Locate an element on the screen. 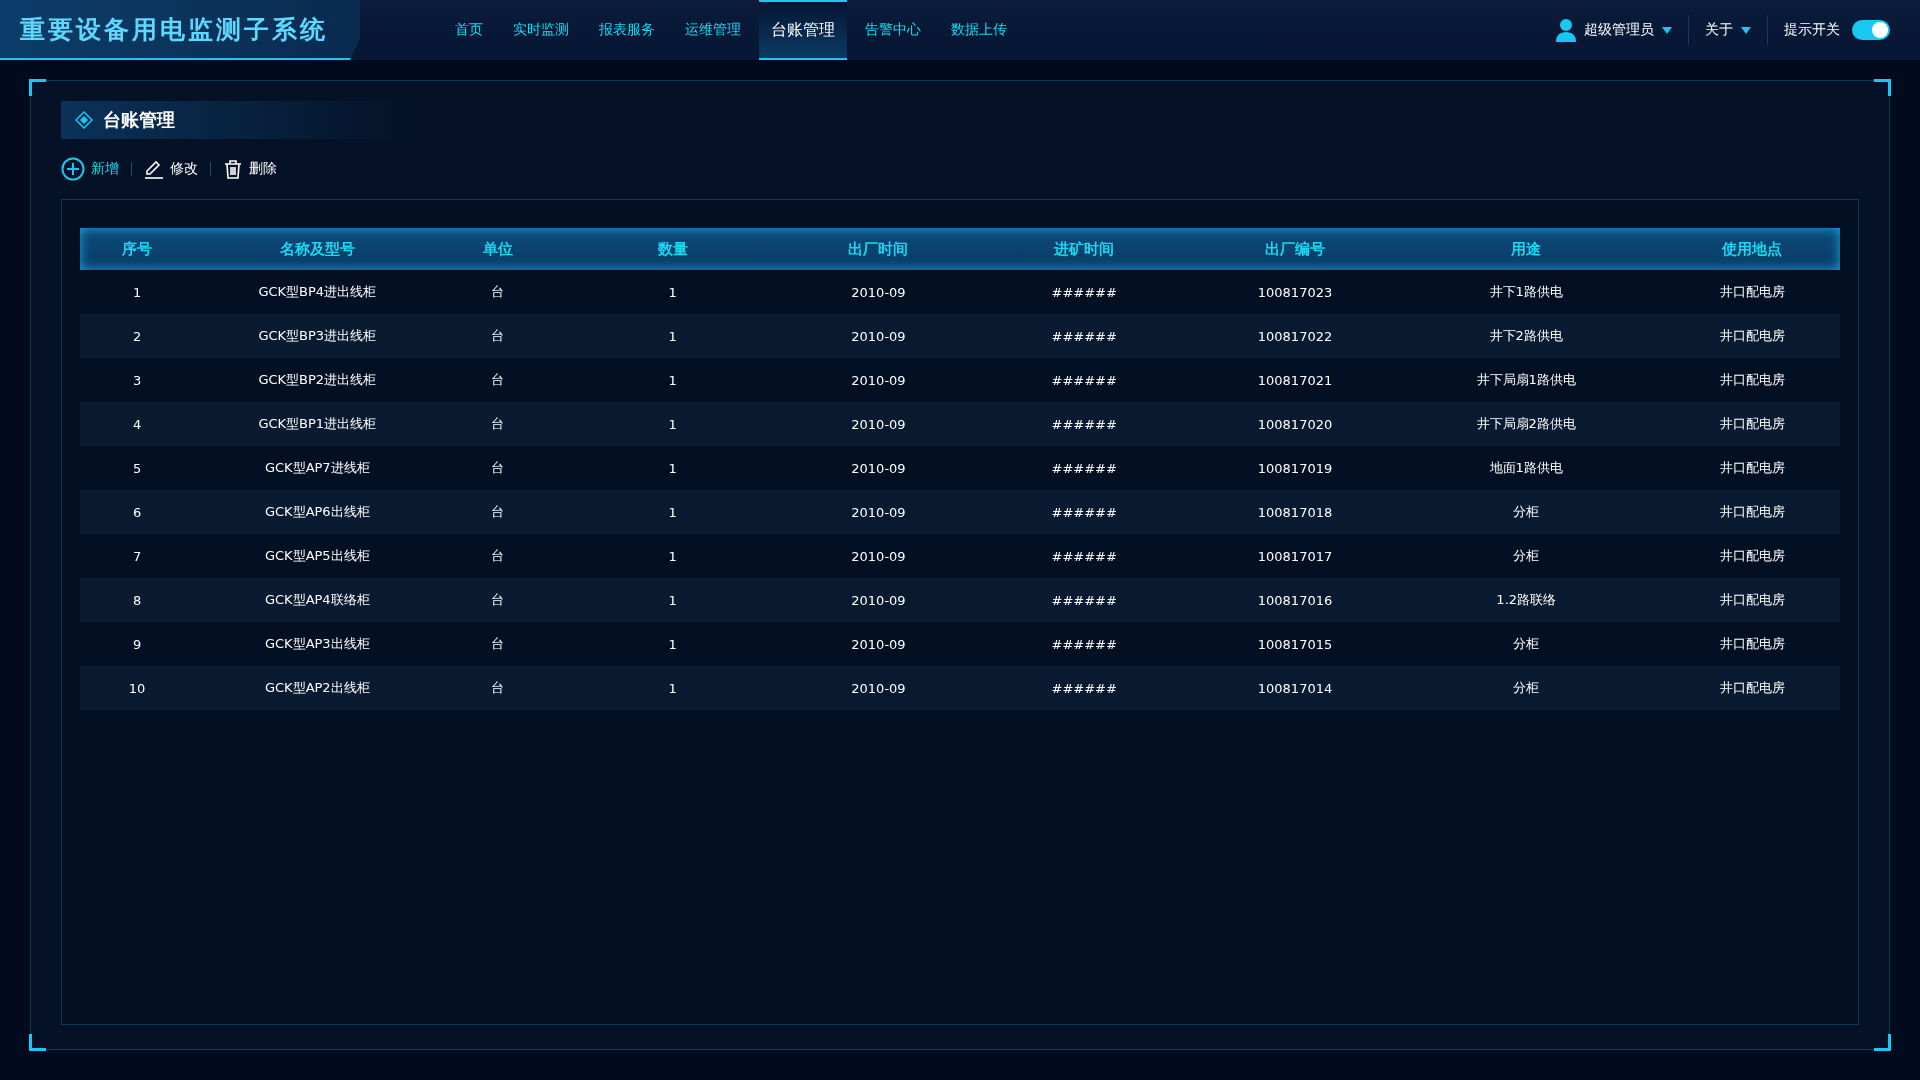  toolbar-button: 修改 is located at coordinates (171, 169).